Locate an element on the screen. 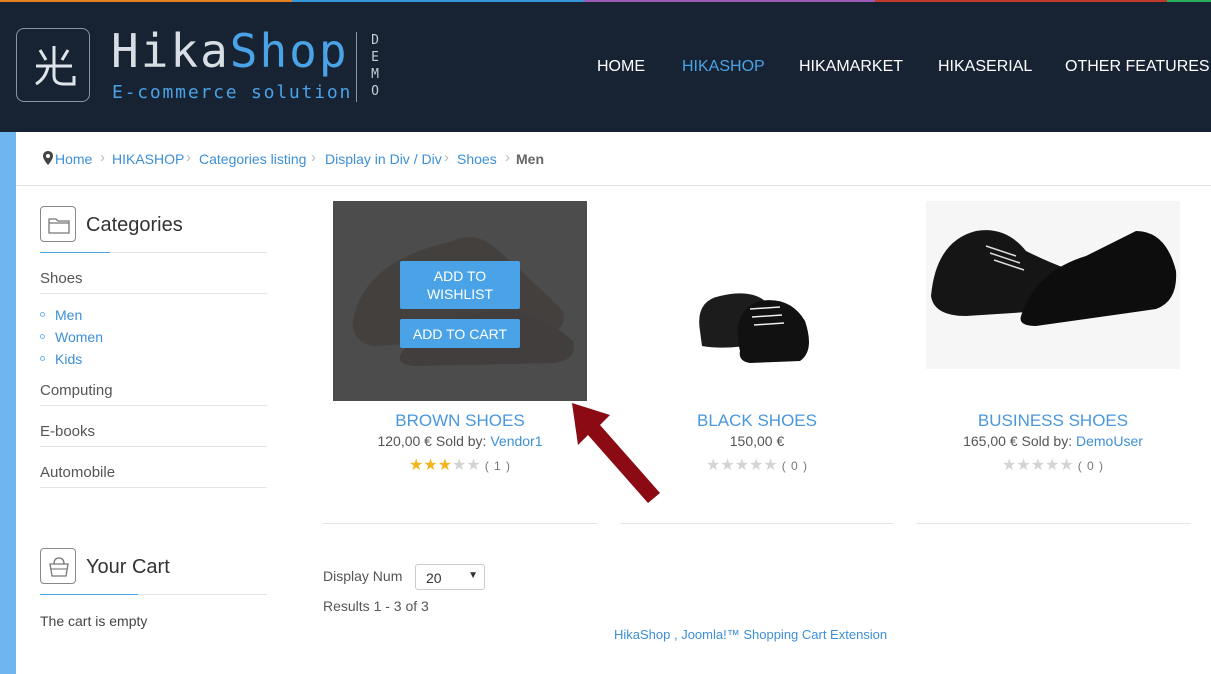 Image resolution: width=1211 pixels, height=674 pixels. annotation-arrow-icon is located at coordinates (616, 453).